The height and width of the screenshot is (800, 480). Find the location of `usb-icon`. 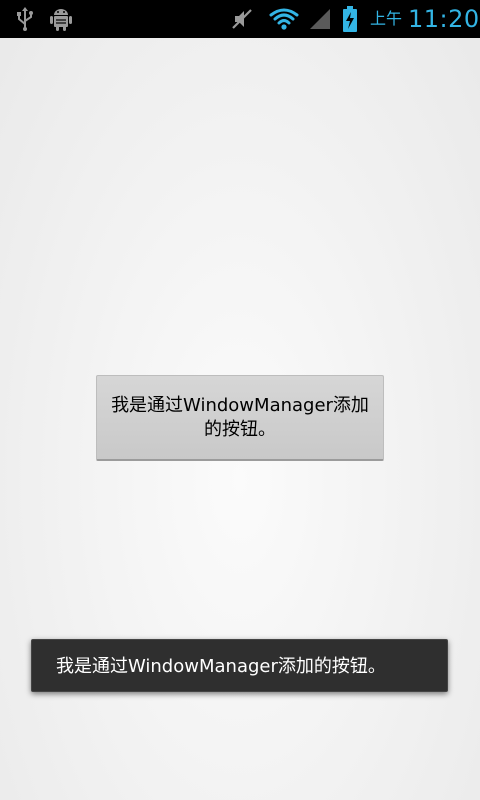

usb-icon is located at coordinates (25, 19).